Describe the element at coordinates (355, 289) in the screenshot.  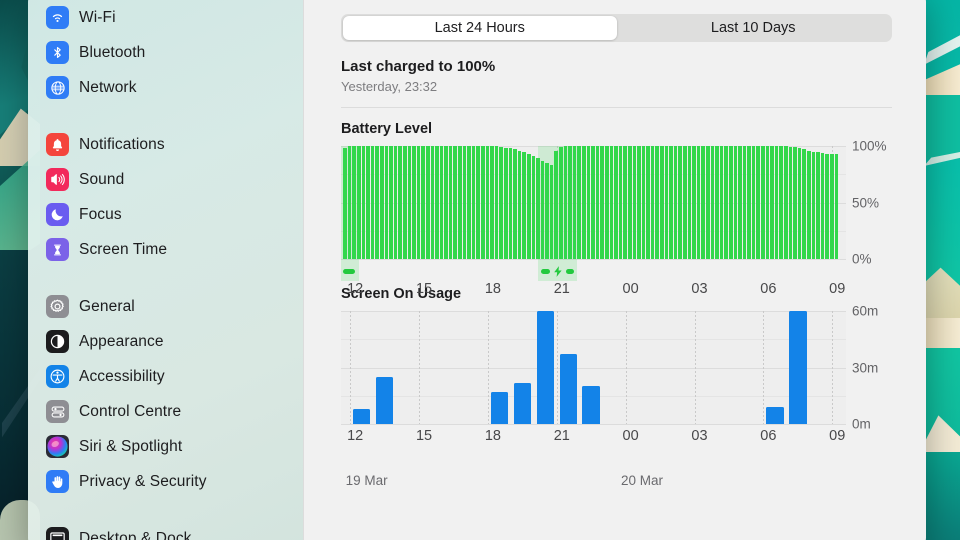
I see `x-axis-tick-label: 12` at that location.